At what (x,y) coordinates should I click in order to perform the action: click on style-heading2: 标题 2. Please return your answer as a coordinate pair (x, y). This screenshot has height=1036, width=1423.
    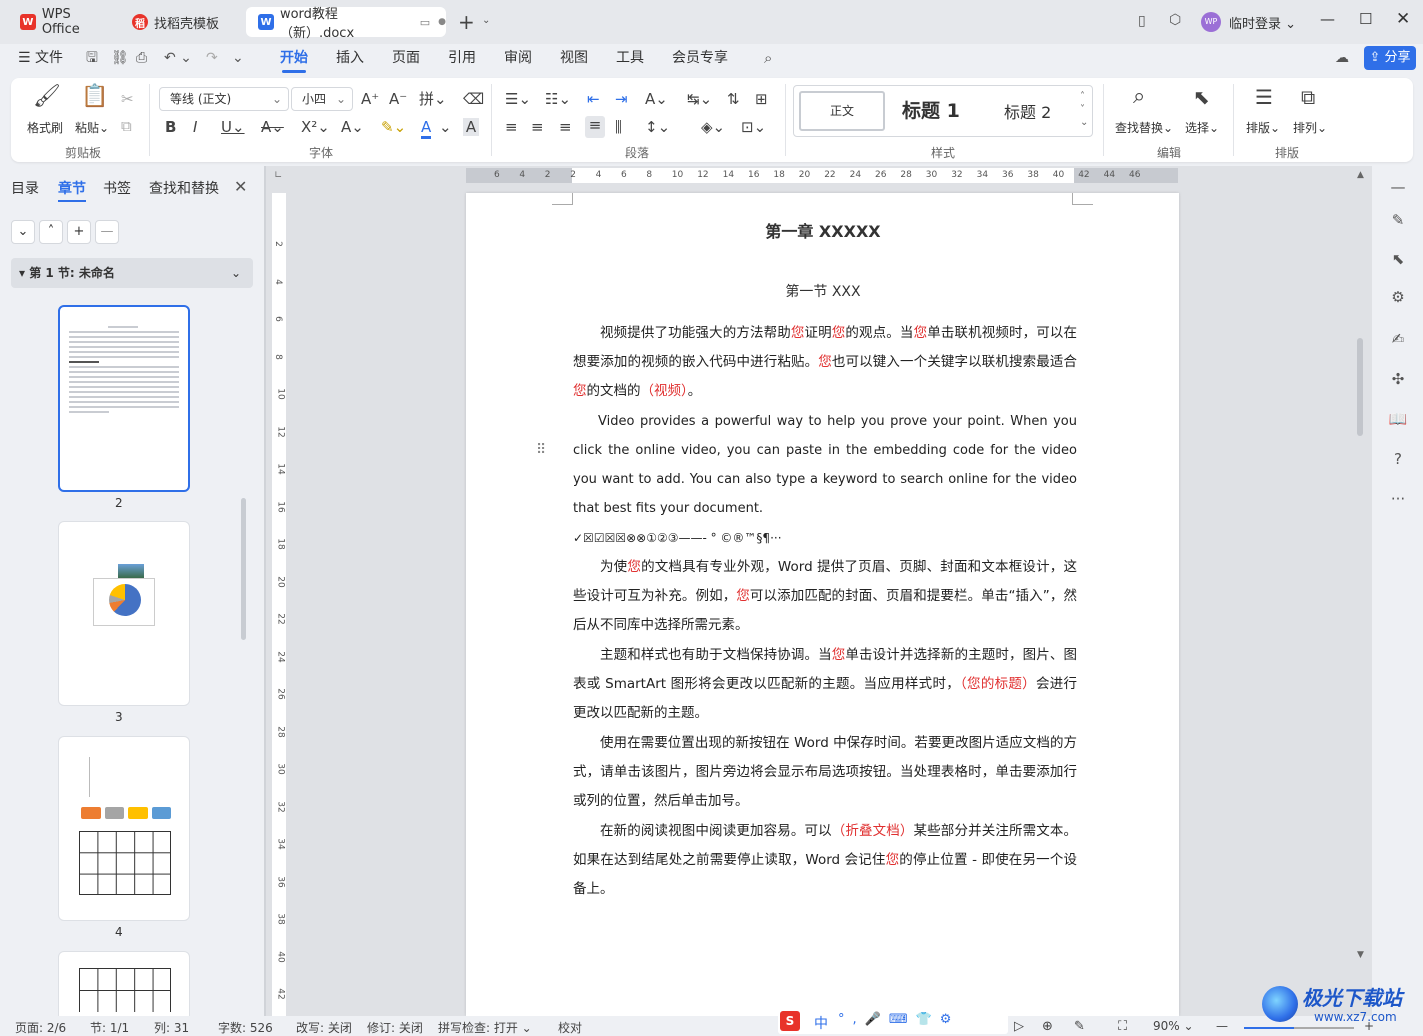
    Looking at the image, I should click on (1027, 111).